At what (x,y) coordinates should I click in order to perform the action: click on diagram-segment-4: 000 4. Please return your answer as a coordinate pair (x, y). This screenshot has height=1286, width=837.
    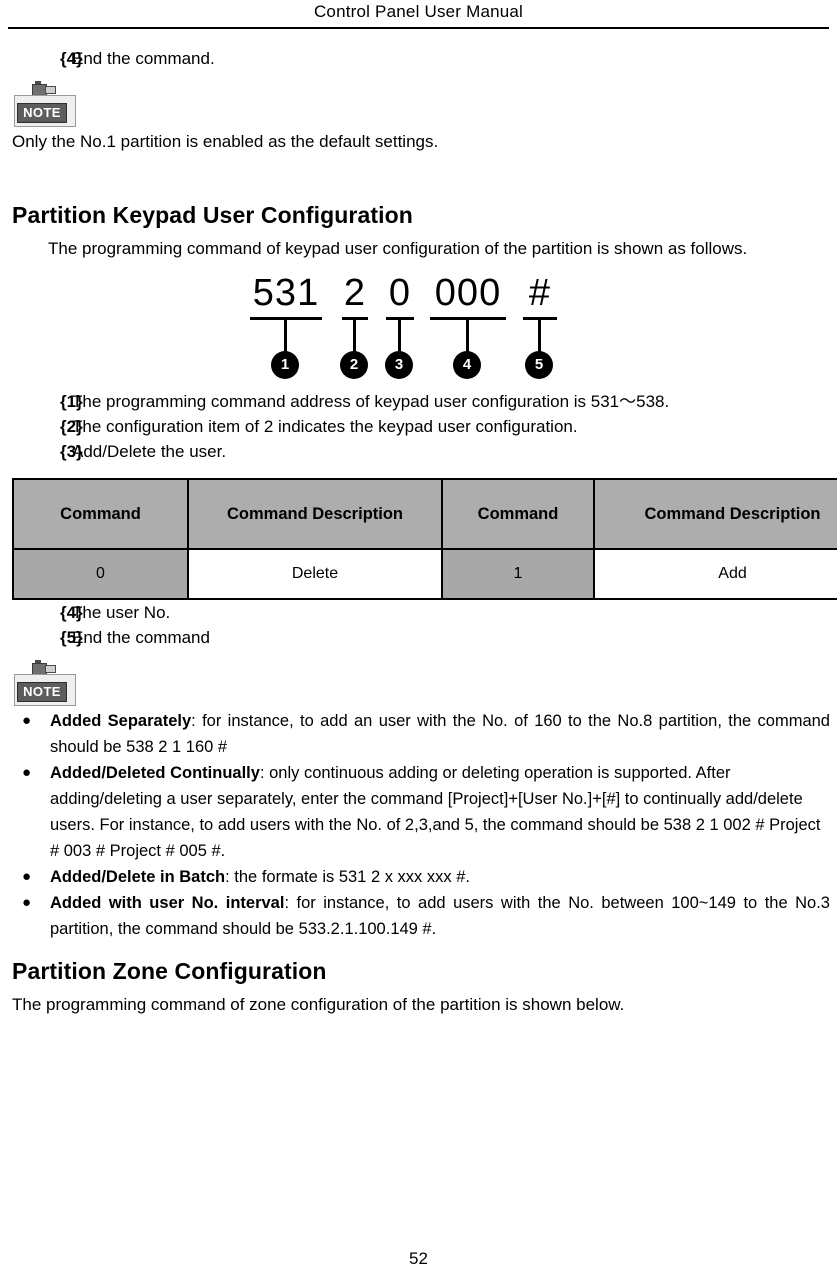
    Looking at the image, I should click on (468, 325).